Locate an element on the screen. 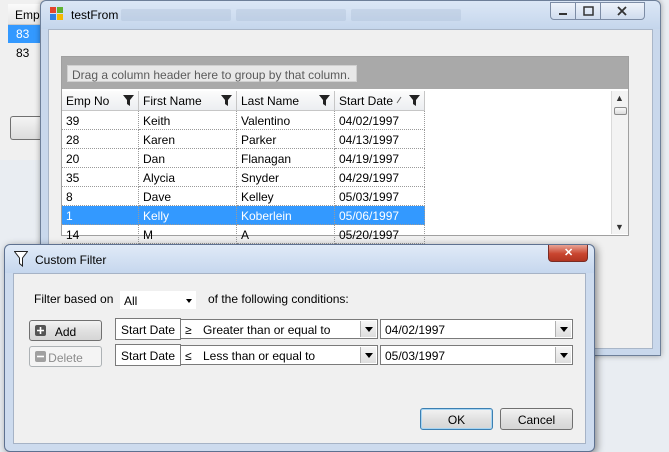 This screenshot has height=452, width=669. add-condition-button: Add is located at coordinates (65, 330).